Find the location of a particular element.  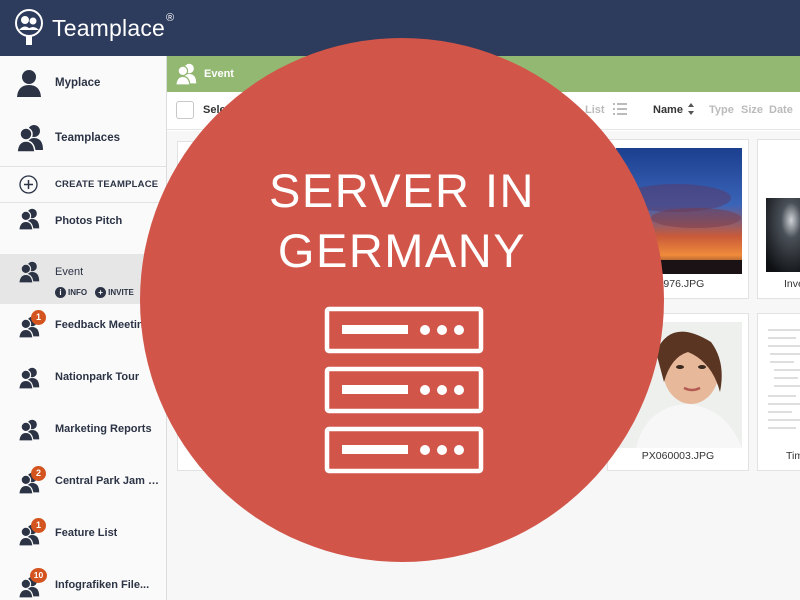

sort-name: Name is located at coordinates (668, 110).